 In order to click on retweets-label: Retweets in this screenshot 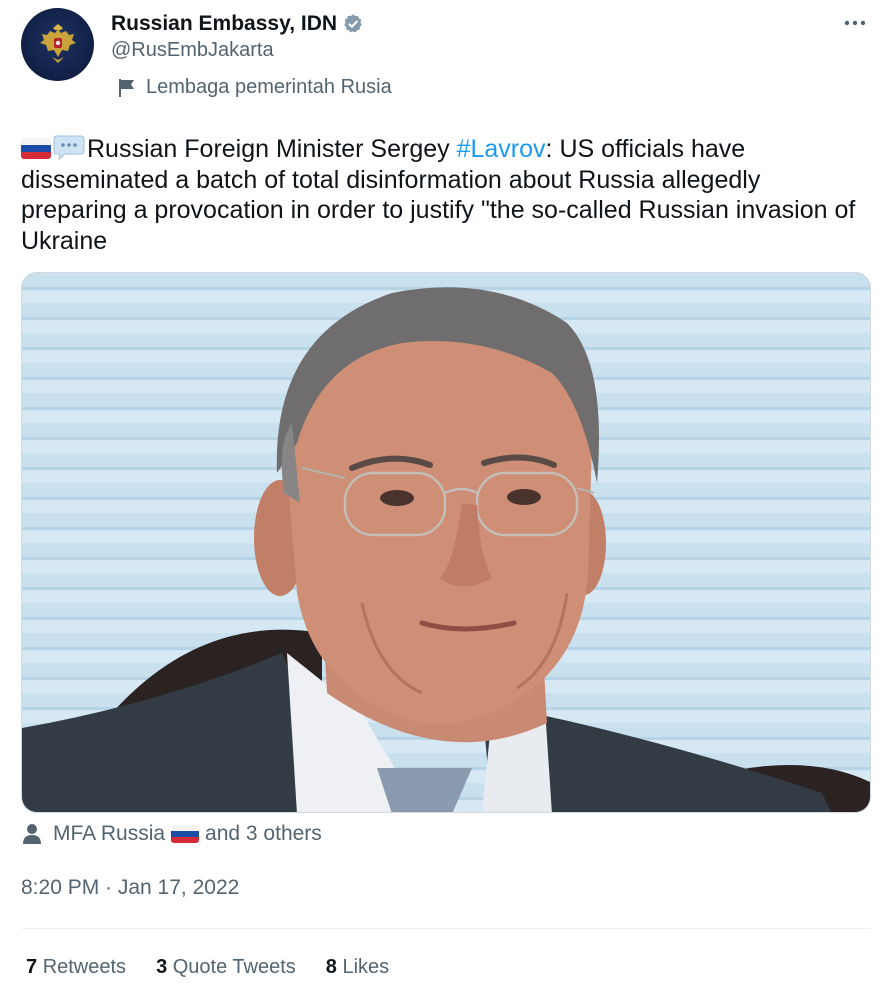, I will do `click(84, 967)`.